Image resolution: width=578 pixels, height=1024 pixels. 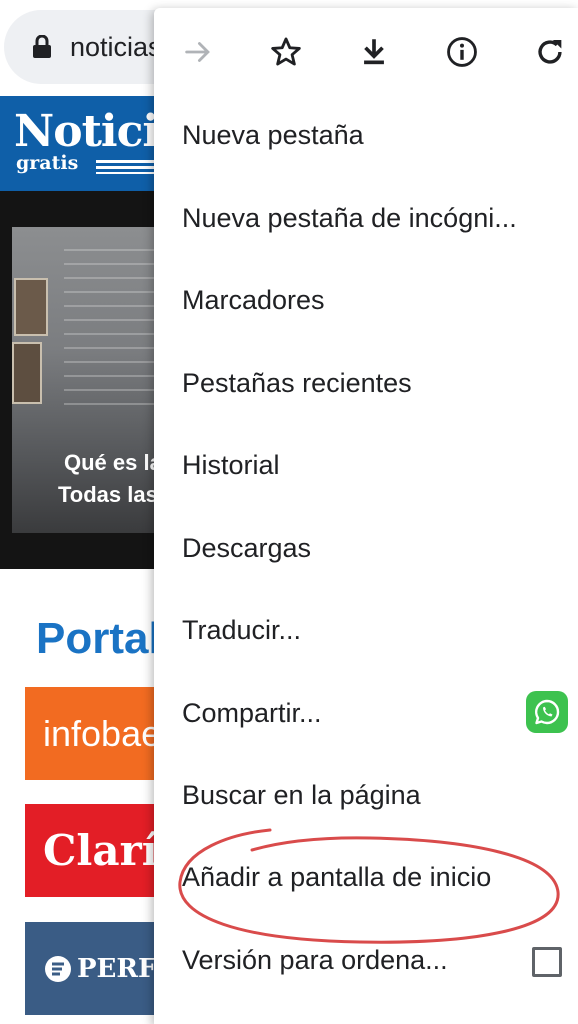 I want to click on download-button, so click(x=374, y=52).